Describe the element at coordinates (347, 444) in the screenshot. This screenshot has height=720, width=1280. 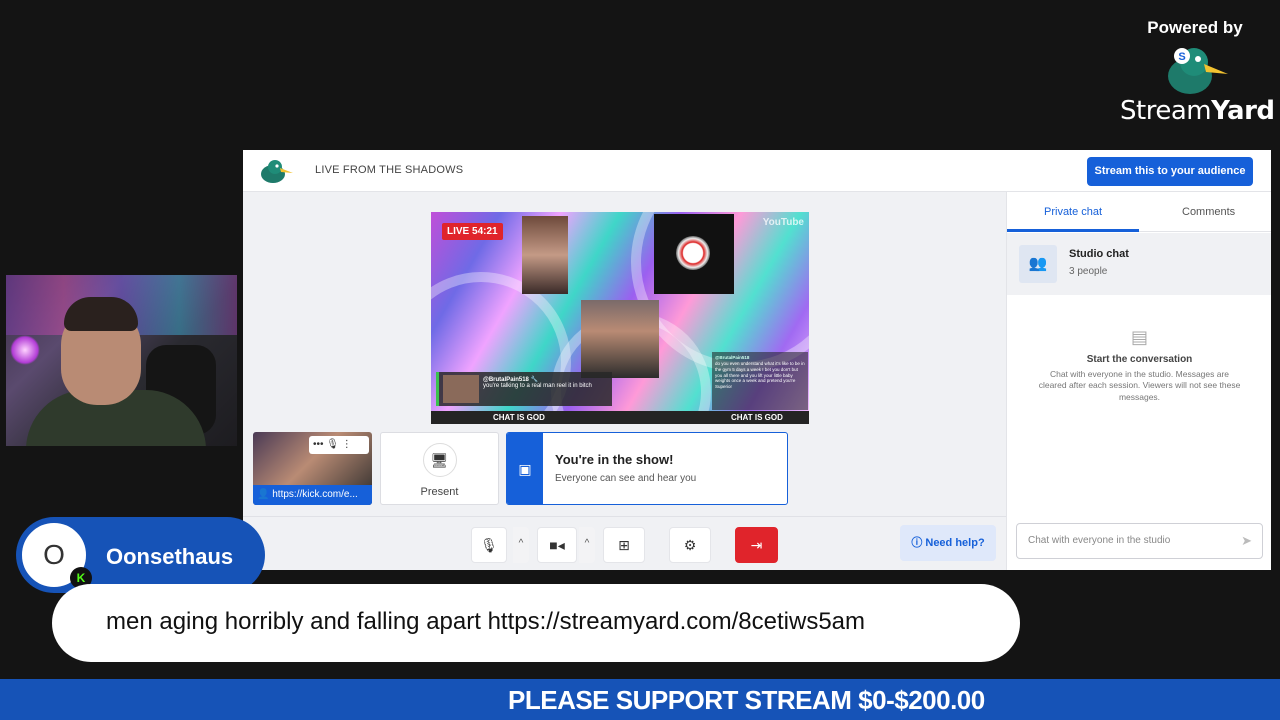
I see `kebab-menu-icon: ⋮` at that location.